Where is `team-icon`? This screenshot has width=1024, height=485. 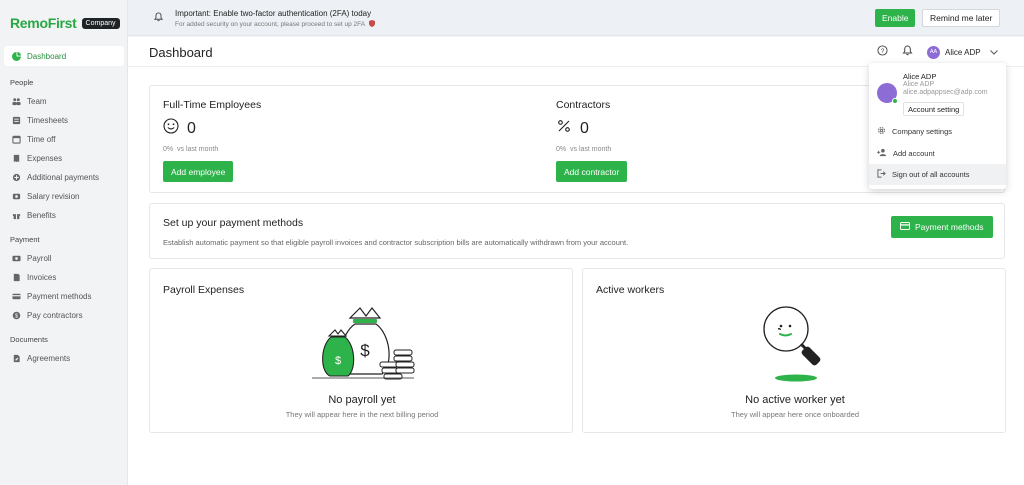 team-icon is located at coordinates (16, 101).